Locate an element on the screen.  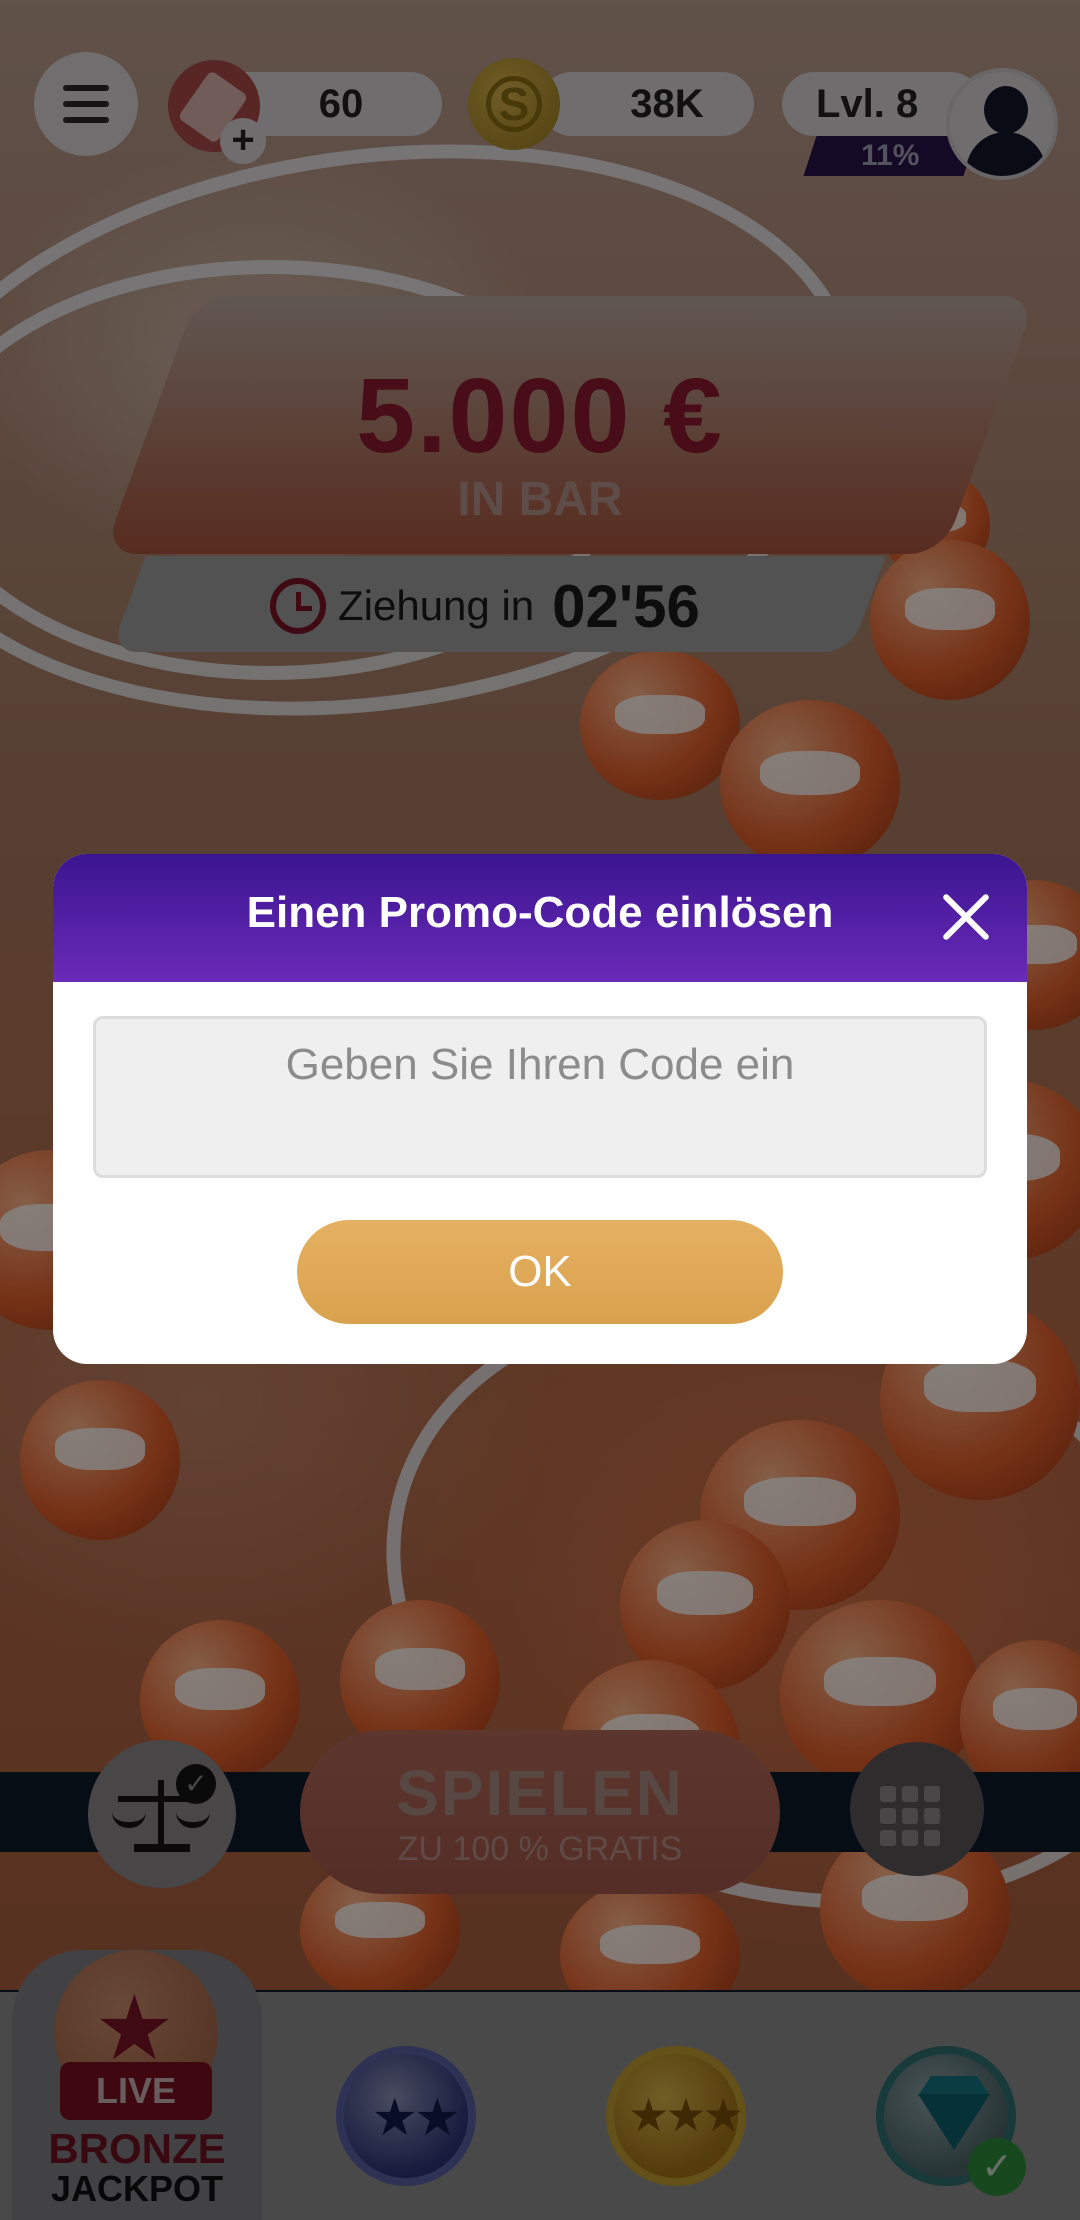
dialog-title: Einen Promo-Code einlösen is located at coordinates (540, 912).